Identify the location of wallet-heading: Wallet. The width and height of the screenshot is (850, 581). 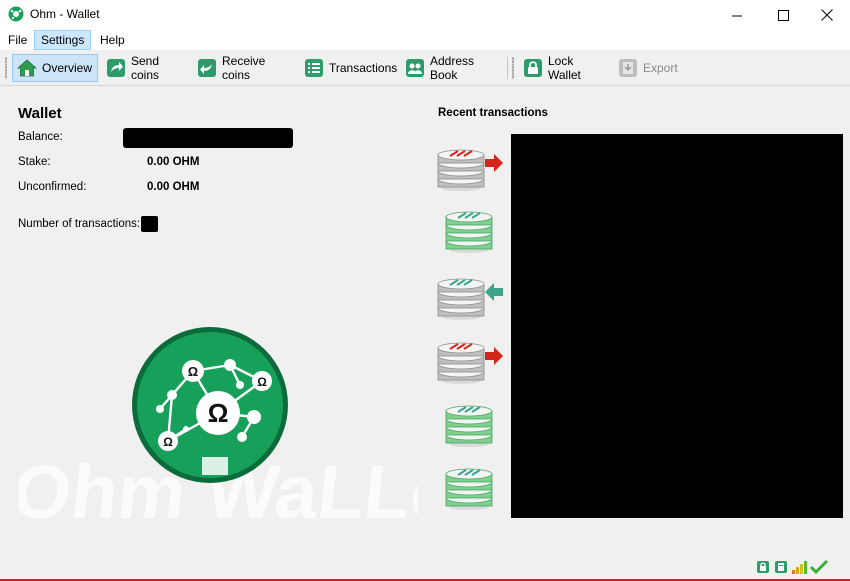
(40, 113).